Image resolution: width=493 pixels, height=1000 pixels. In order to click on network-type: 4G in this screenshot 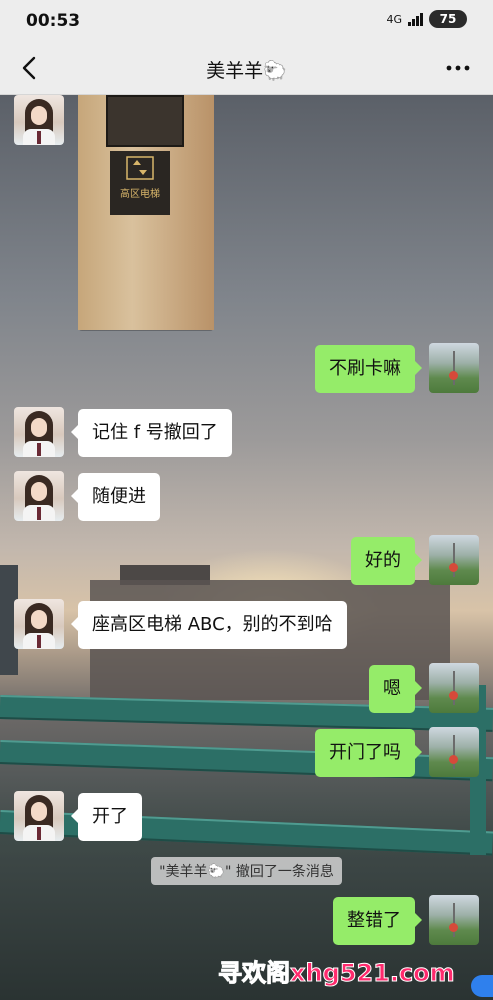, I will do `click(394, 19)`.